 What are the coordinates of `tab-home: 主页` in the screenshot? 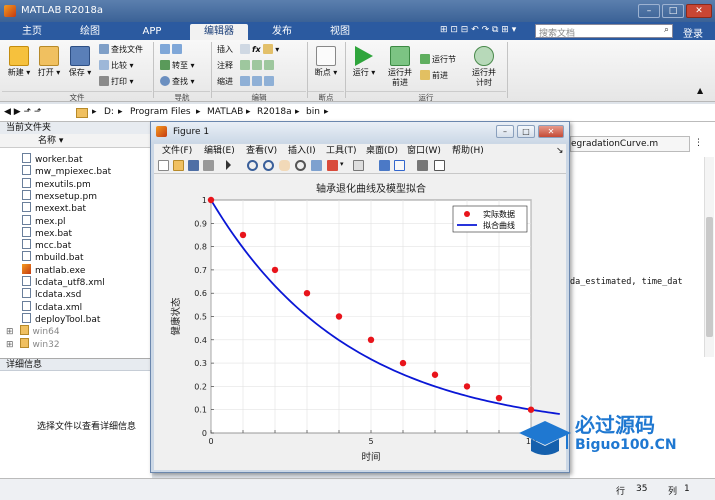 It's located at (32, 32).